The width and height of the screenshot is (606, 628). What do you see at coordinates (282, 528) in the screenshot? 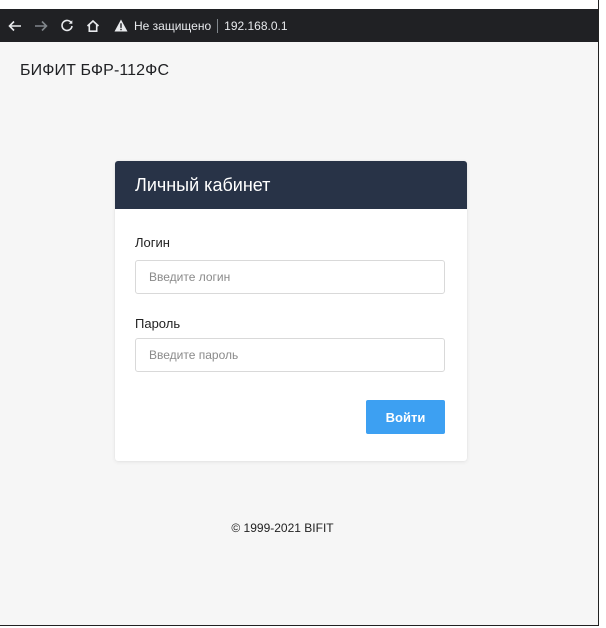
I see `footer-copyright: © 1999-2021 BIFIT` at bounding box center [282, 528].